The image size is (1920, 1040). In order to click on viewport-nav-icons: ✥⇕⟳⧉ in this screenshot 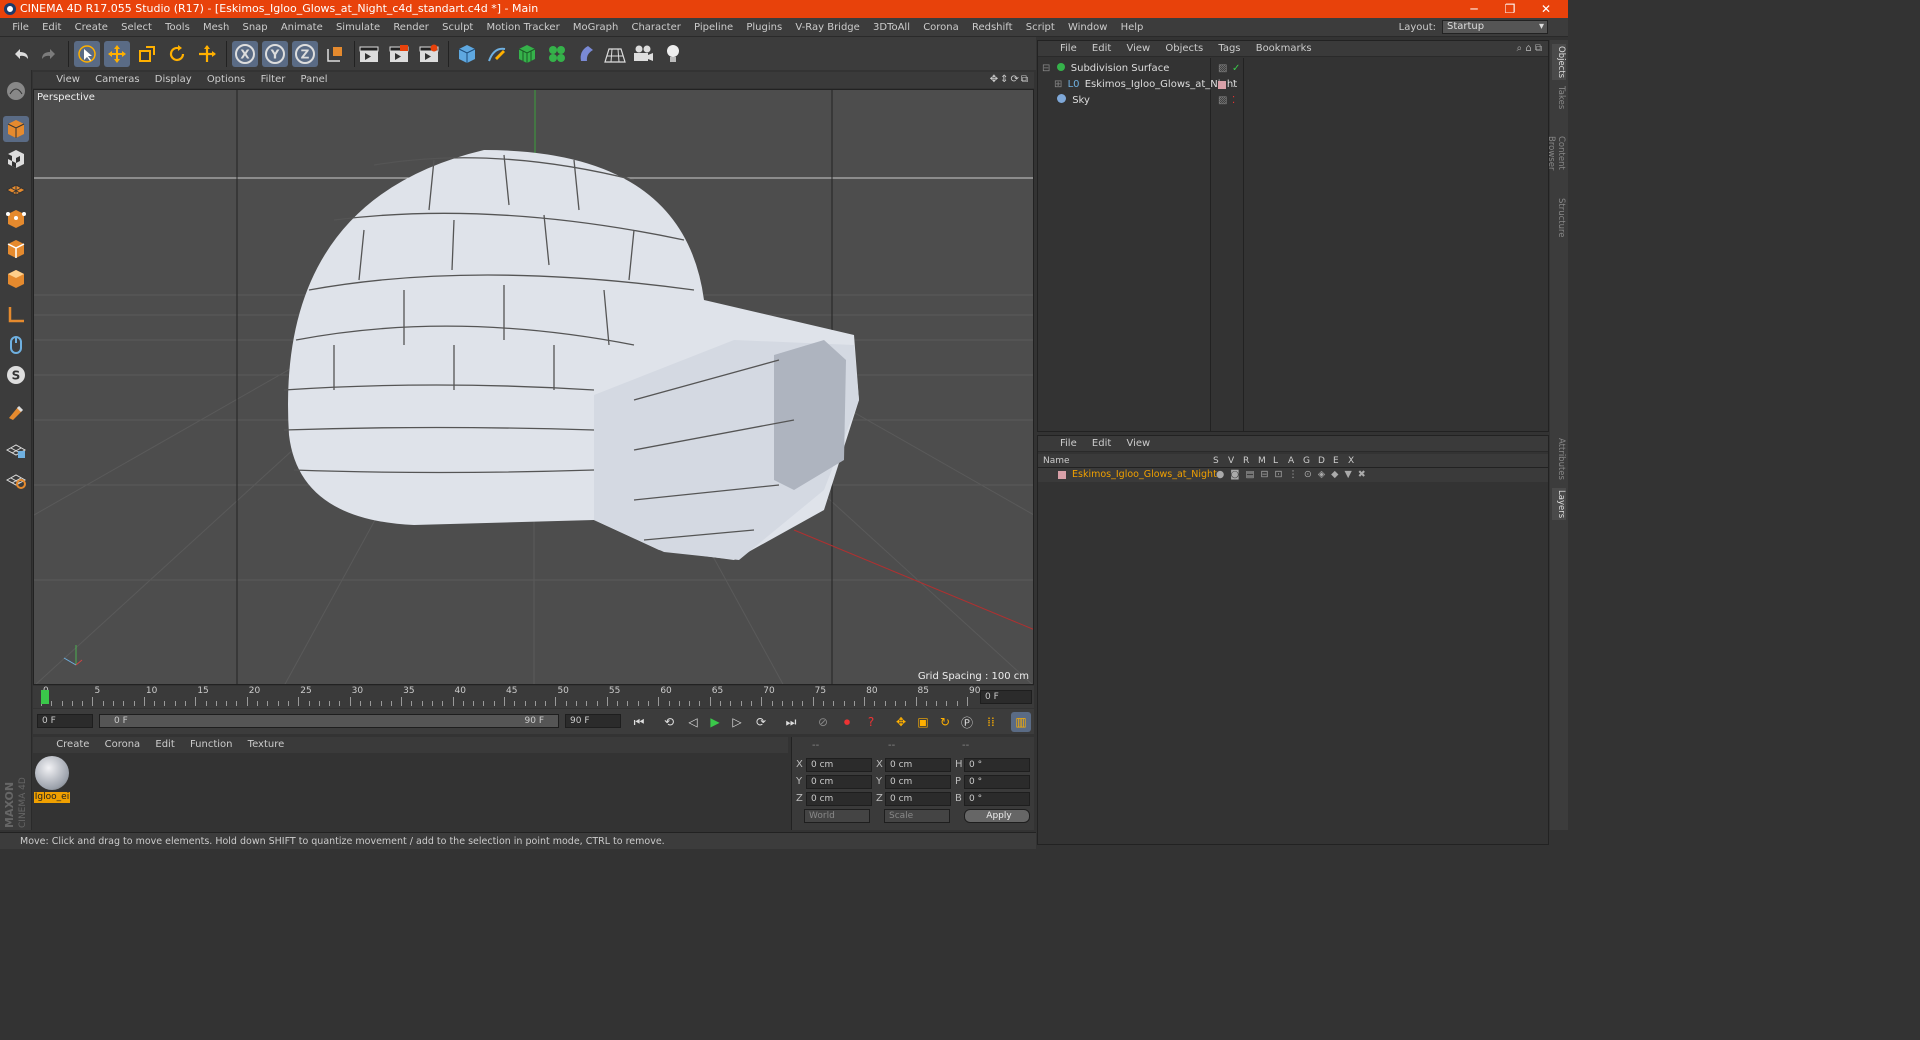, I will do `click(1010, 80)`.